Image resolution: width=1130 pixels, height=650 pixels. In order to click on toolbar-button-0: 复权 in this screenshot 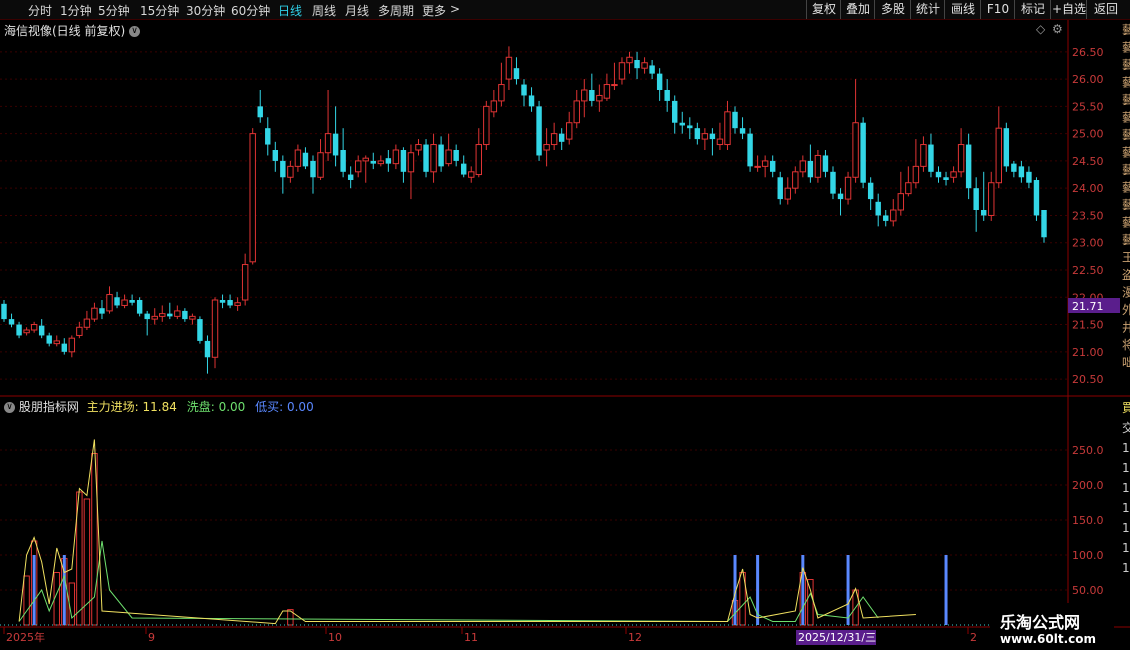, I will do `click(823, 9)`.